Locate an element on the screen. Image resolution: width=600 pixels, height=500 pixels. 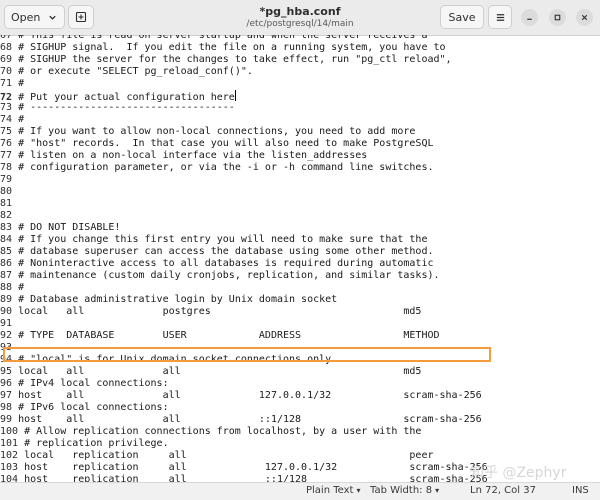
line-number: 81 is located at coordinates (6, 203).